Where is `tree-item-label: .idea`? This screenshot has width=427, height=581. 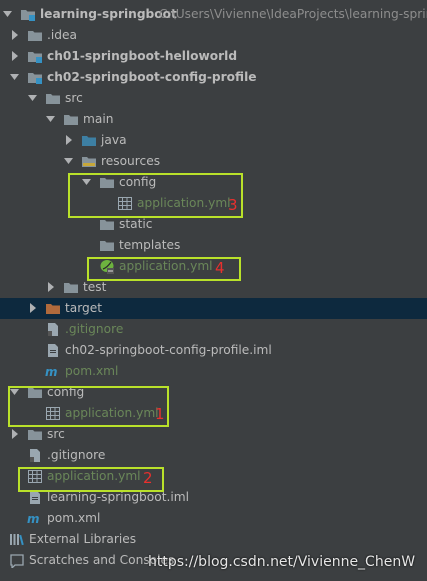 tree-item-label: .idea is located at coordinates (62, 35).